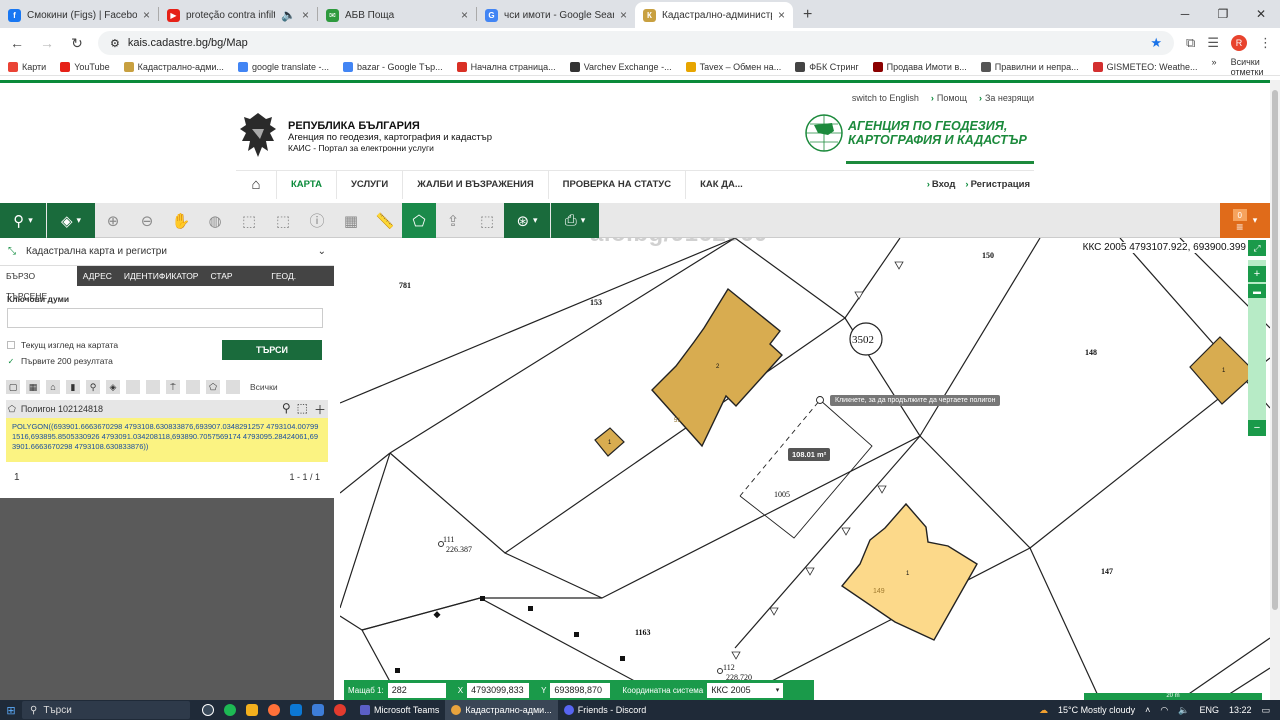 This screenshot has height=720, width=1280. I want to click on tab-identifier: ИДЕНТИФИКАТОР, so click(161, 276).